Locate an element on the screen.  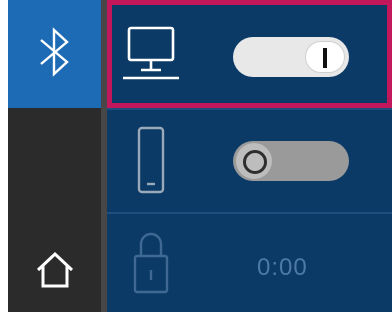
toggle-knob is located at coordinates (254, 161).